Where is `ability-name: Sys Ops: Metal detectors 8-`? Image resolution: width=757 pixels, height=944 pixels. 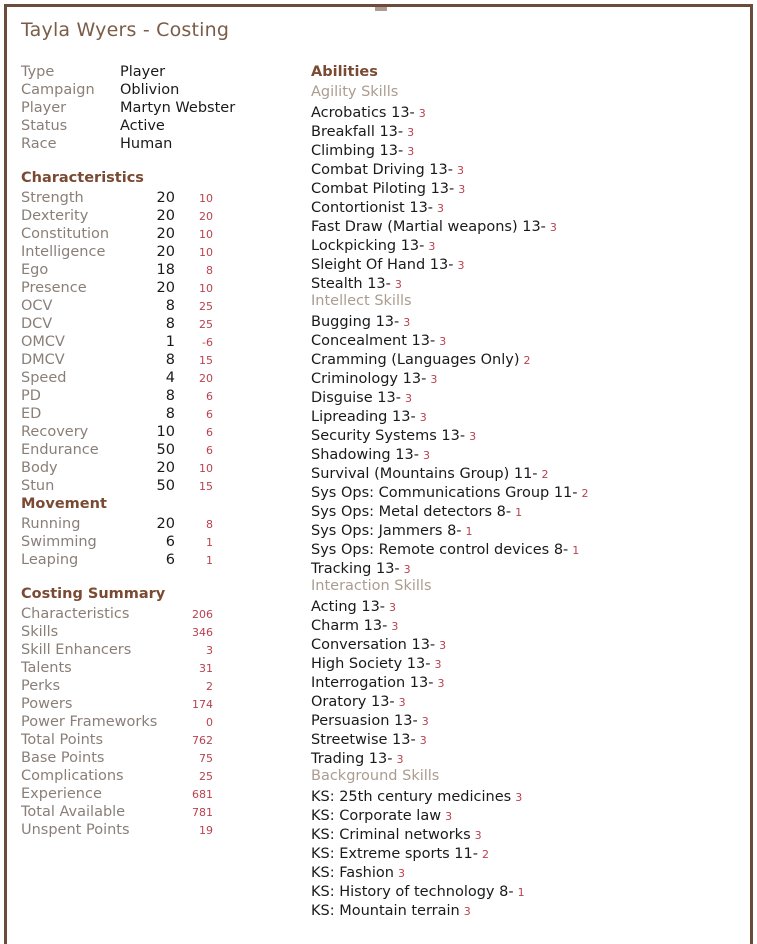 ability-name: Sys Ops: Metal detectors 8- is located at coordinates (411, 512).